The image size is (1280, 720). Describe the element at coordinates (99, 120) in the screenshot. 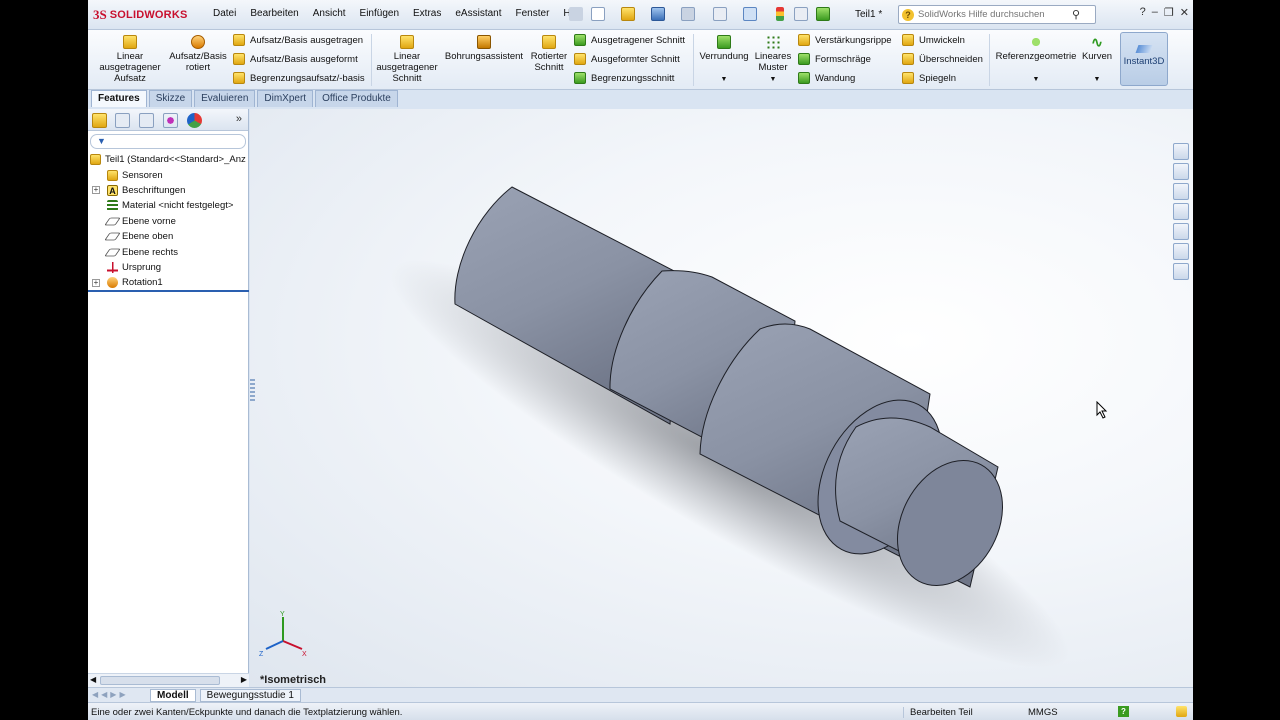

I see `feature-tree-tab-icon` at that location.